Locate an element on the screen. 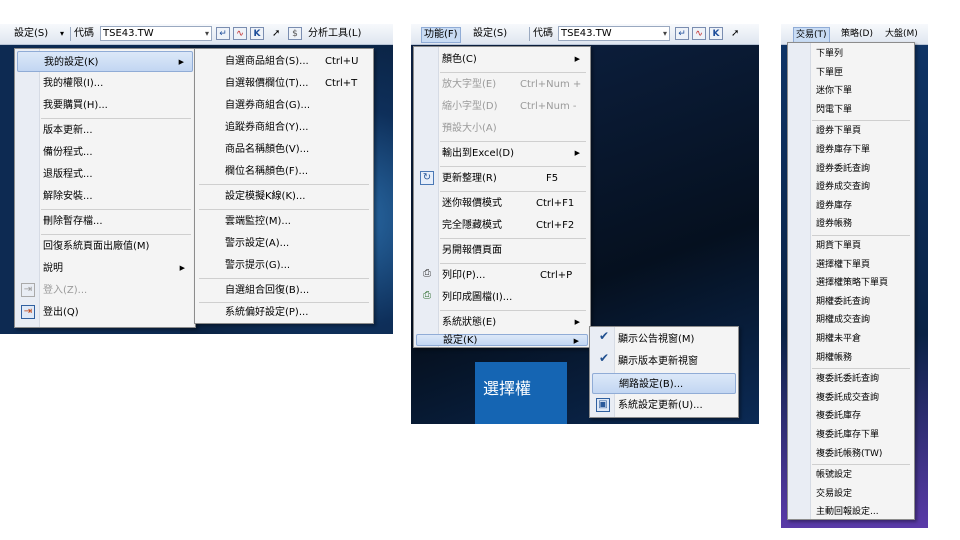 This screenshot has height=540, width=960. menu-item-system-status: 系統狀態(E) ▶ is located at coordinates (502, 322).